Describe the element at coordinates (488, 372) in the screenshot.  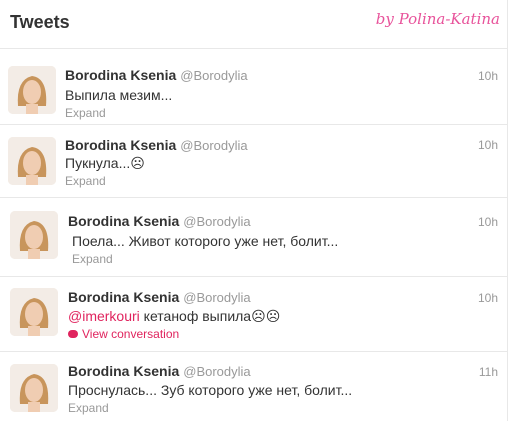
I see `tweet-timestamp: 11h` at that location.